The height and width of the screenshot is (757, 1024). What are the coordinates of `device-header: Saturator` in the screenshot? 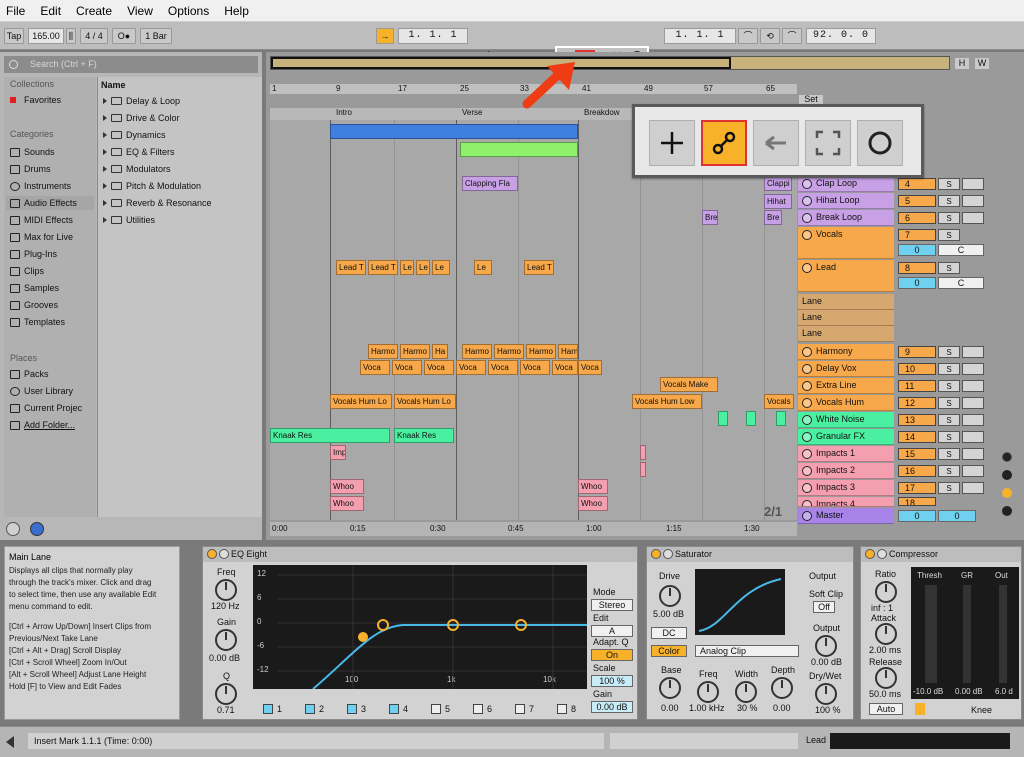 It's located at (750, 554).